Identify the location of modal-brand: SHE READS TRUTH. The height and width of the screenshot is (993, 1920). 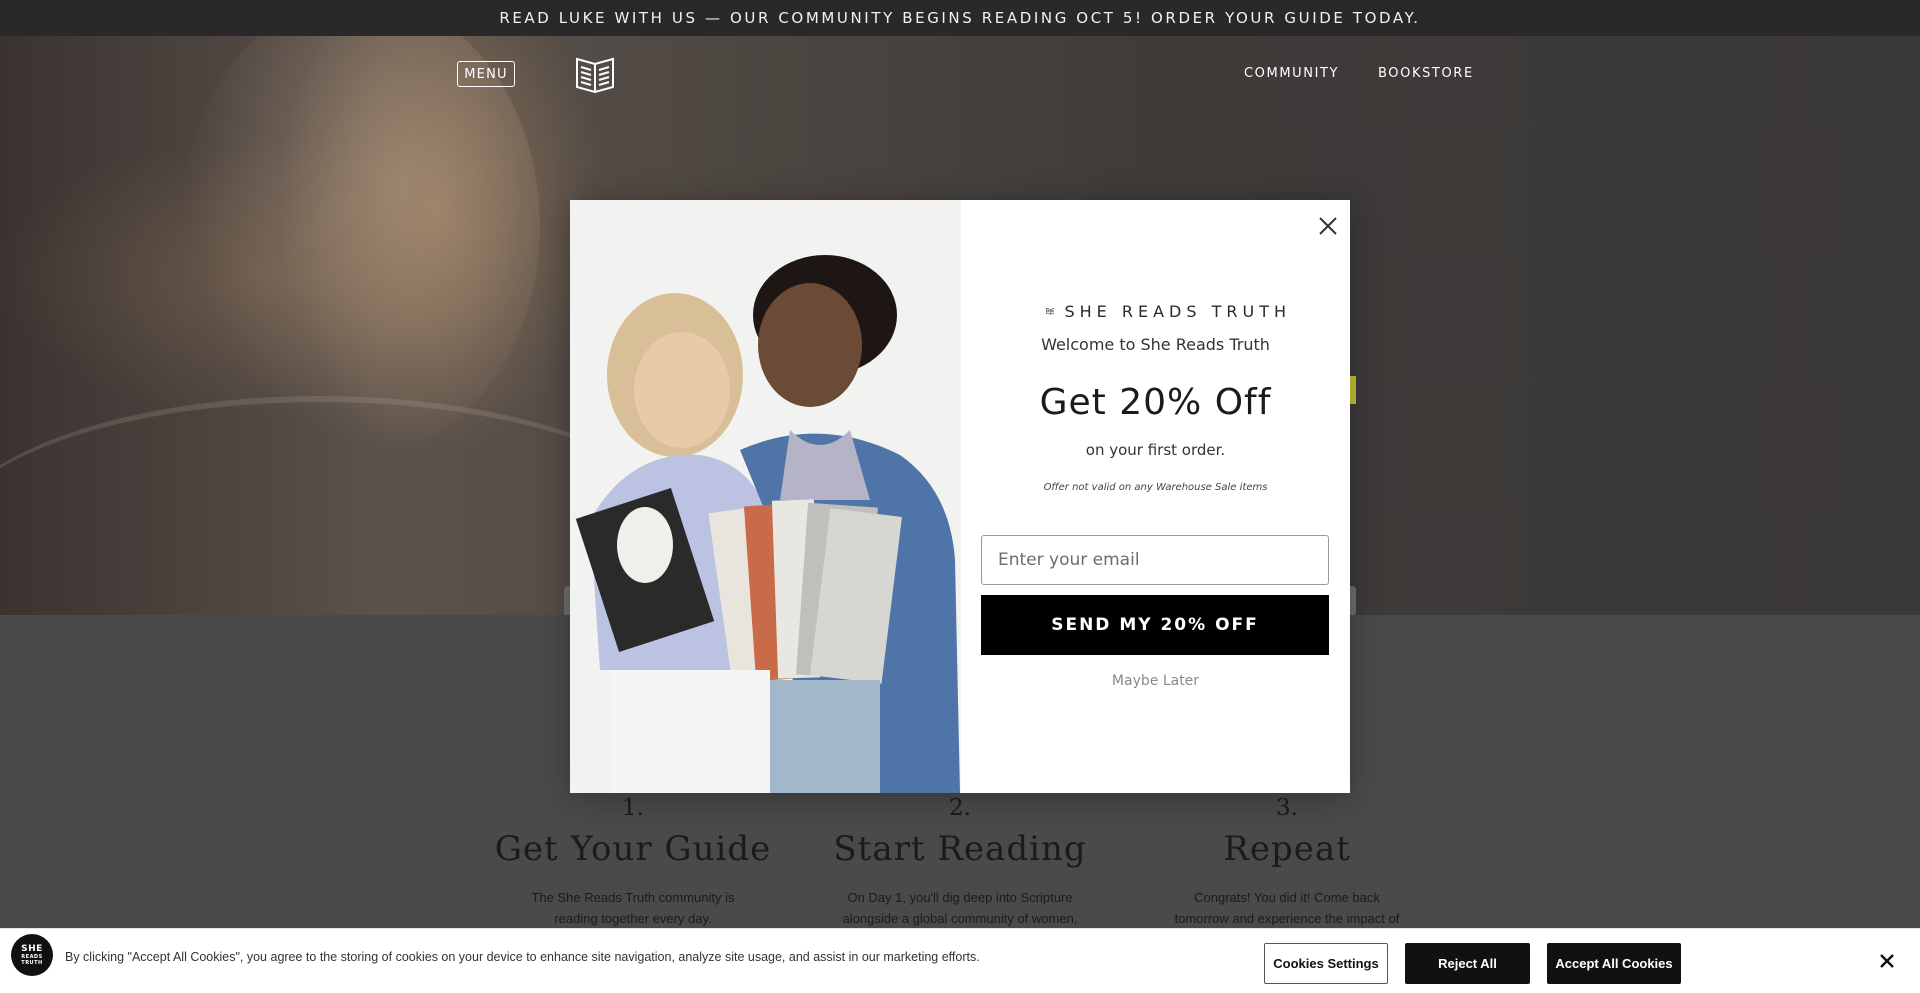
(1168, 311).